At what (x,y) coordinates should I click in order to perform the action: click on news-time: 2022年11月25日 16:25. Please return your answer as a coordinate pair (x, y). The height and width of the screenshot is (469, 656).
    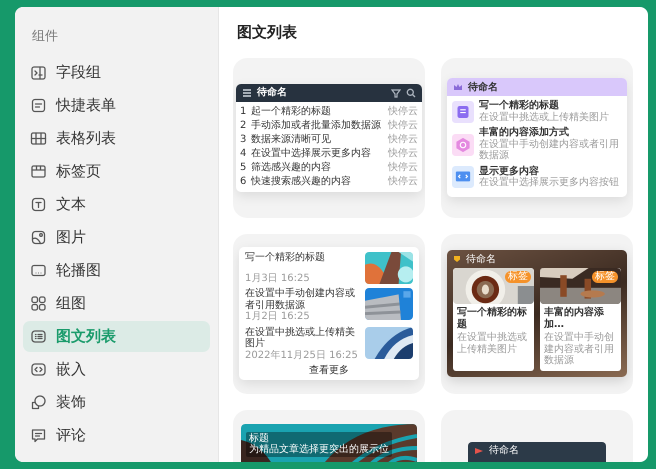
    Looking at the image, I should click on (302, 356).